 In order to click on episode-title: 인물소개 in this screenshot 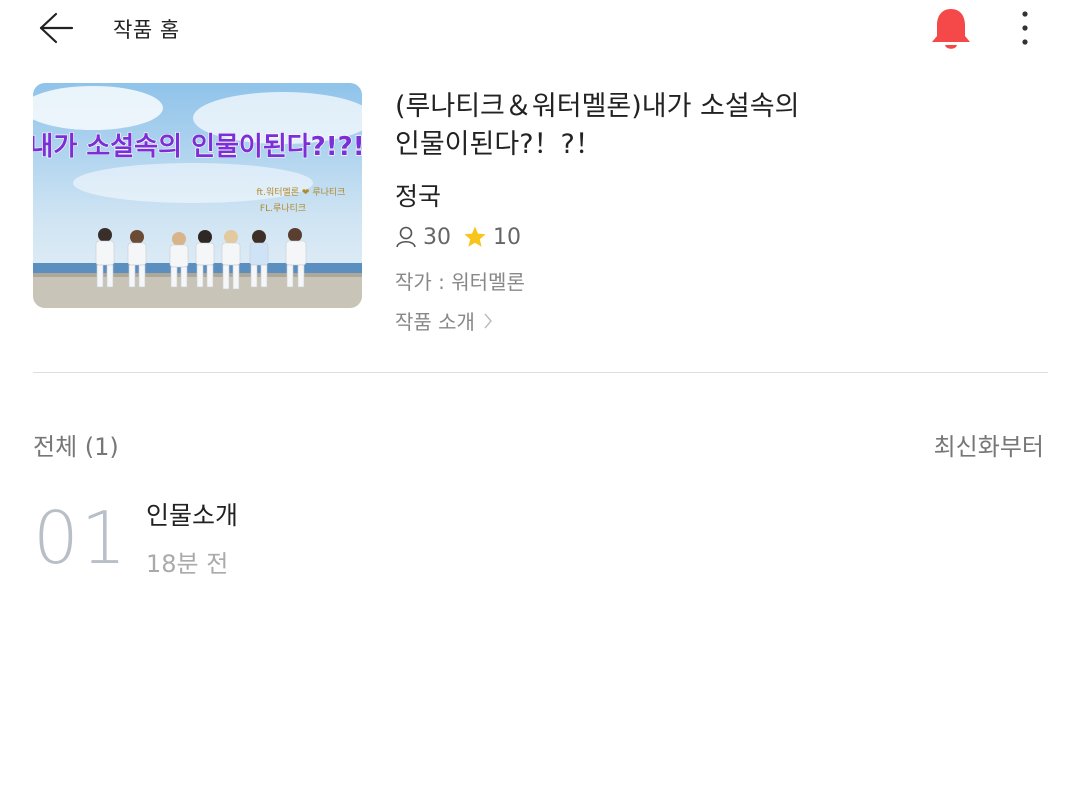, I will do `click(192, 515)`.